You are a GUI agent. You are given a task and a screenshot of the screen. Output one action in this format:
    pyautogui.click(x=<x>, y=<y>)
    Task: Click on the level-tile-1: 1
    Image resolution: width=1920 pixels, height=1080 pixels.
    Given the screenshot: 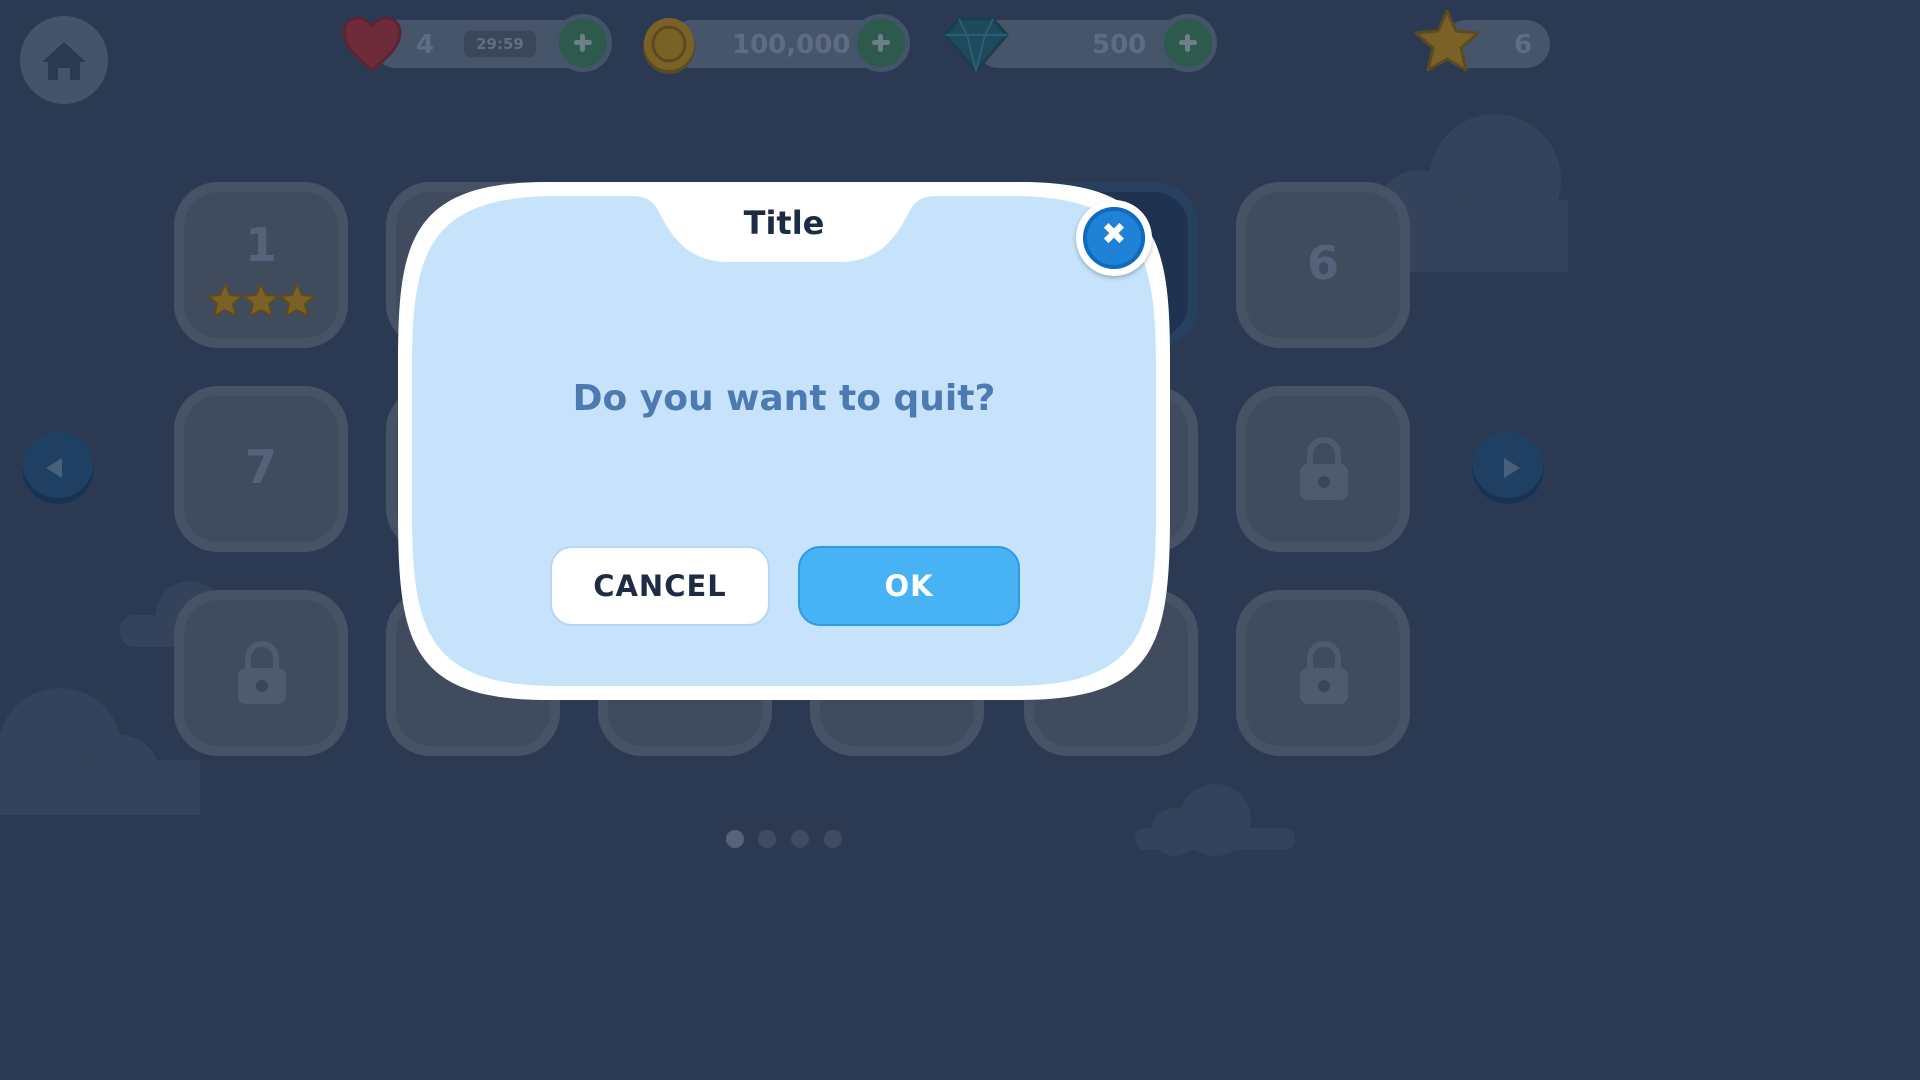 What is the action you would take?
    pyautogui.click(x=261, y=265)
    